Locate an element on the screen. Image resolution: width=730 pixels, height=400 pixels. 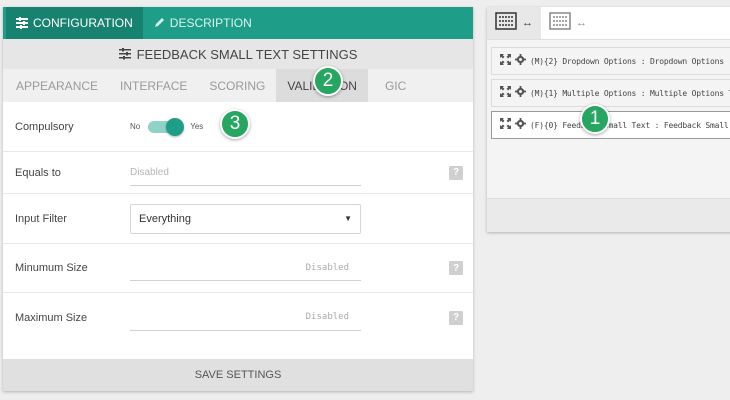
list-footer is located at coordinates (608, 215).